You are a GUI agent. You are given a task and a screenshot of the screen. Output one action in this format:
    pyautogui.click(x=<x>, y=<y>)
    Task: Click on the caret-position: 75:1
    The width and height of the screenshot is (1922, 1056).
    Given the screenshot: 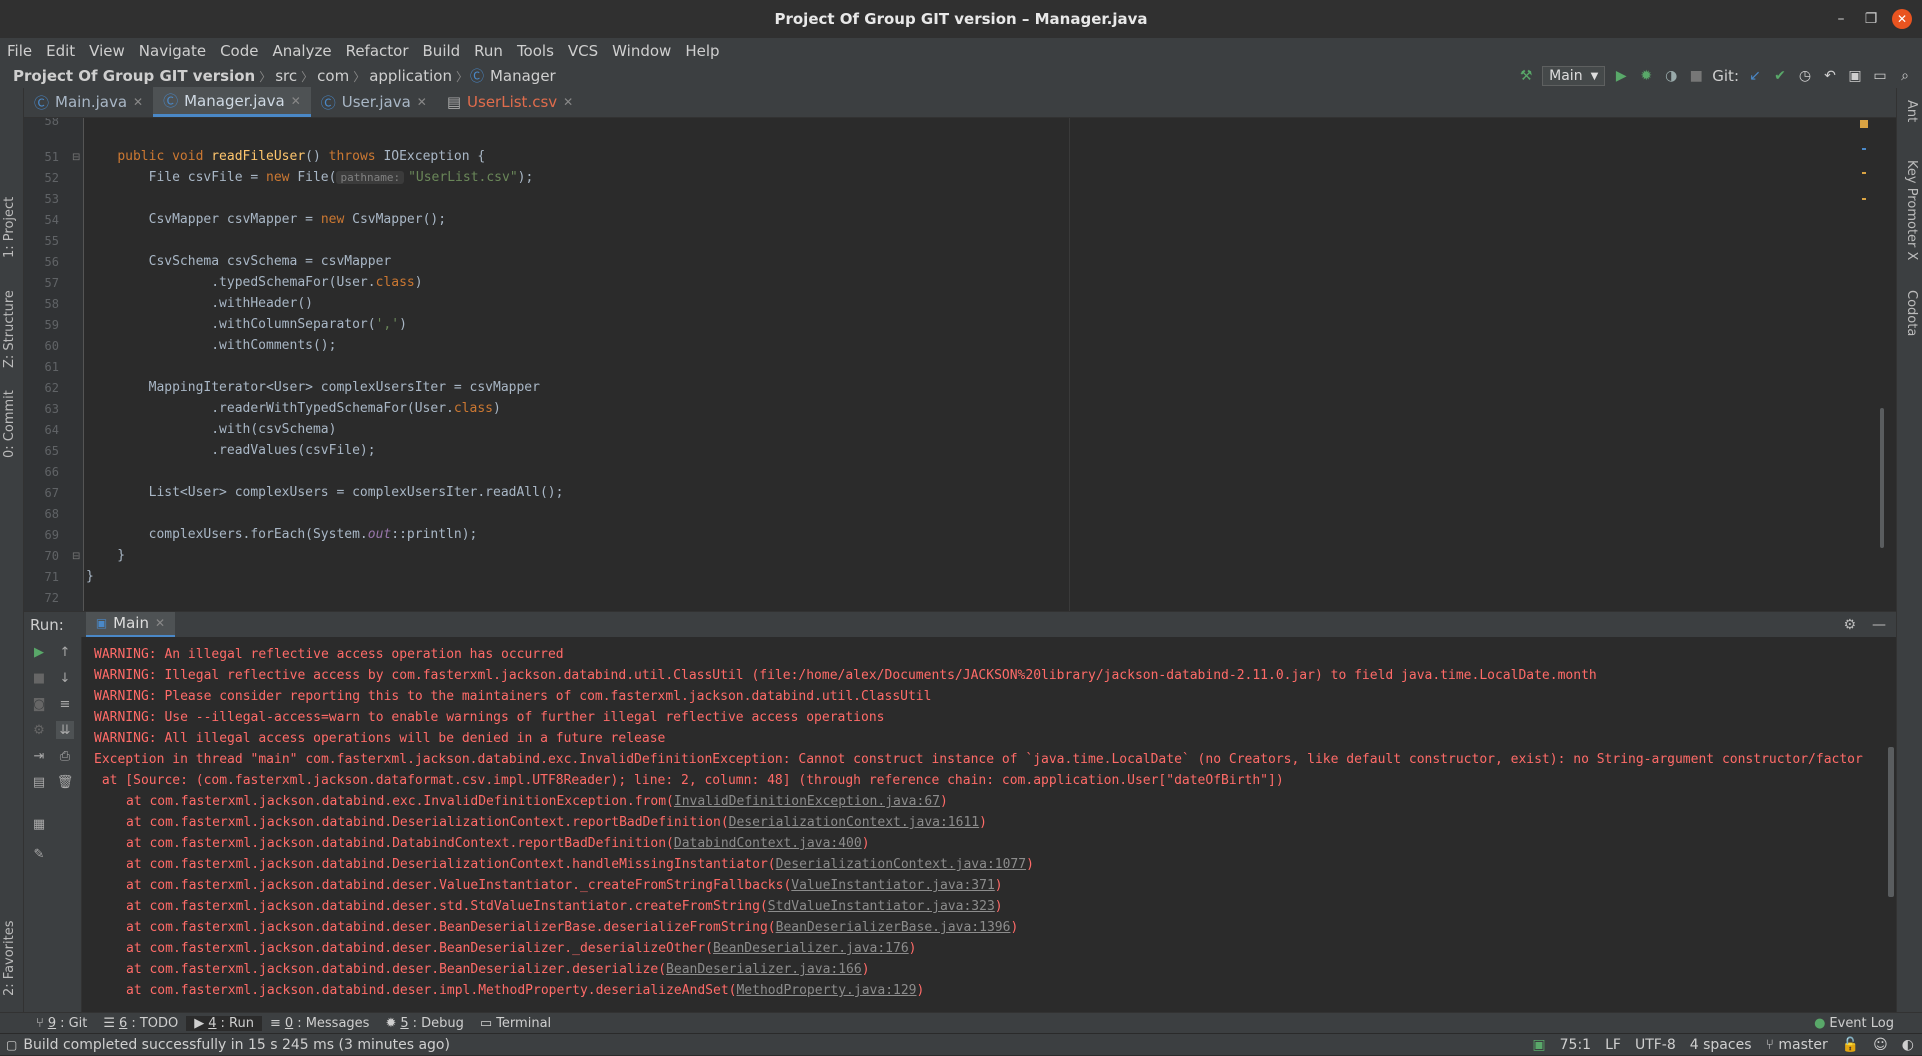 What is the action you would take?
    pyautogui.click(x=1575, y=1045)
    